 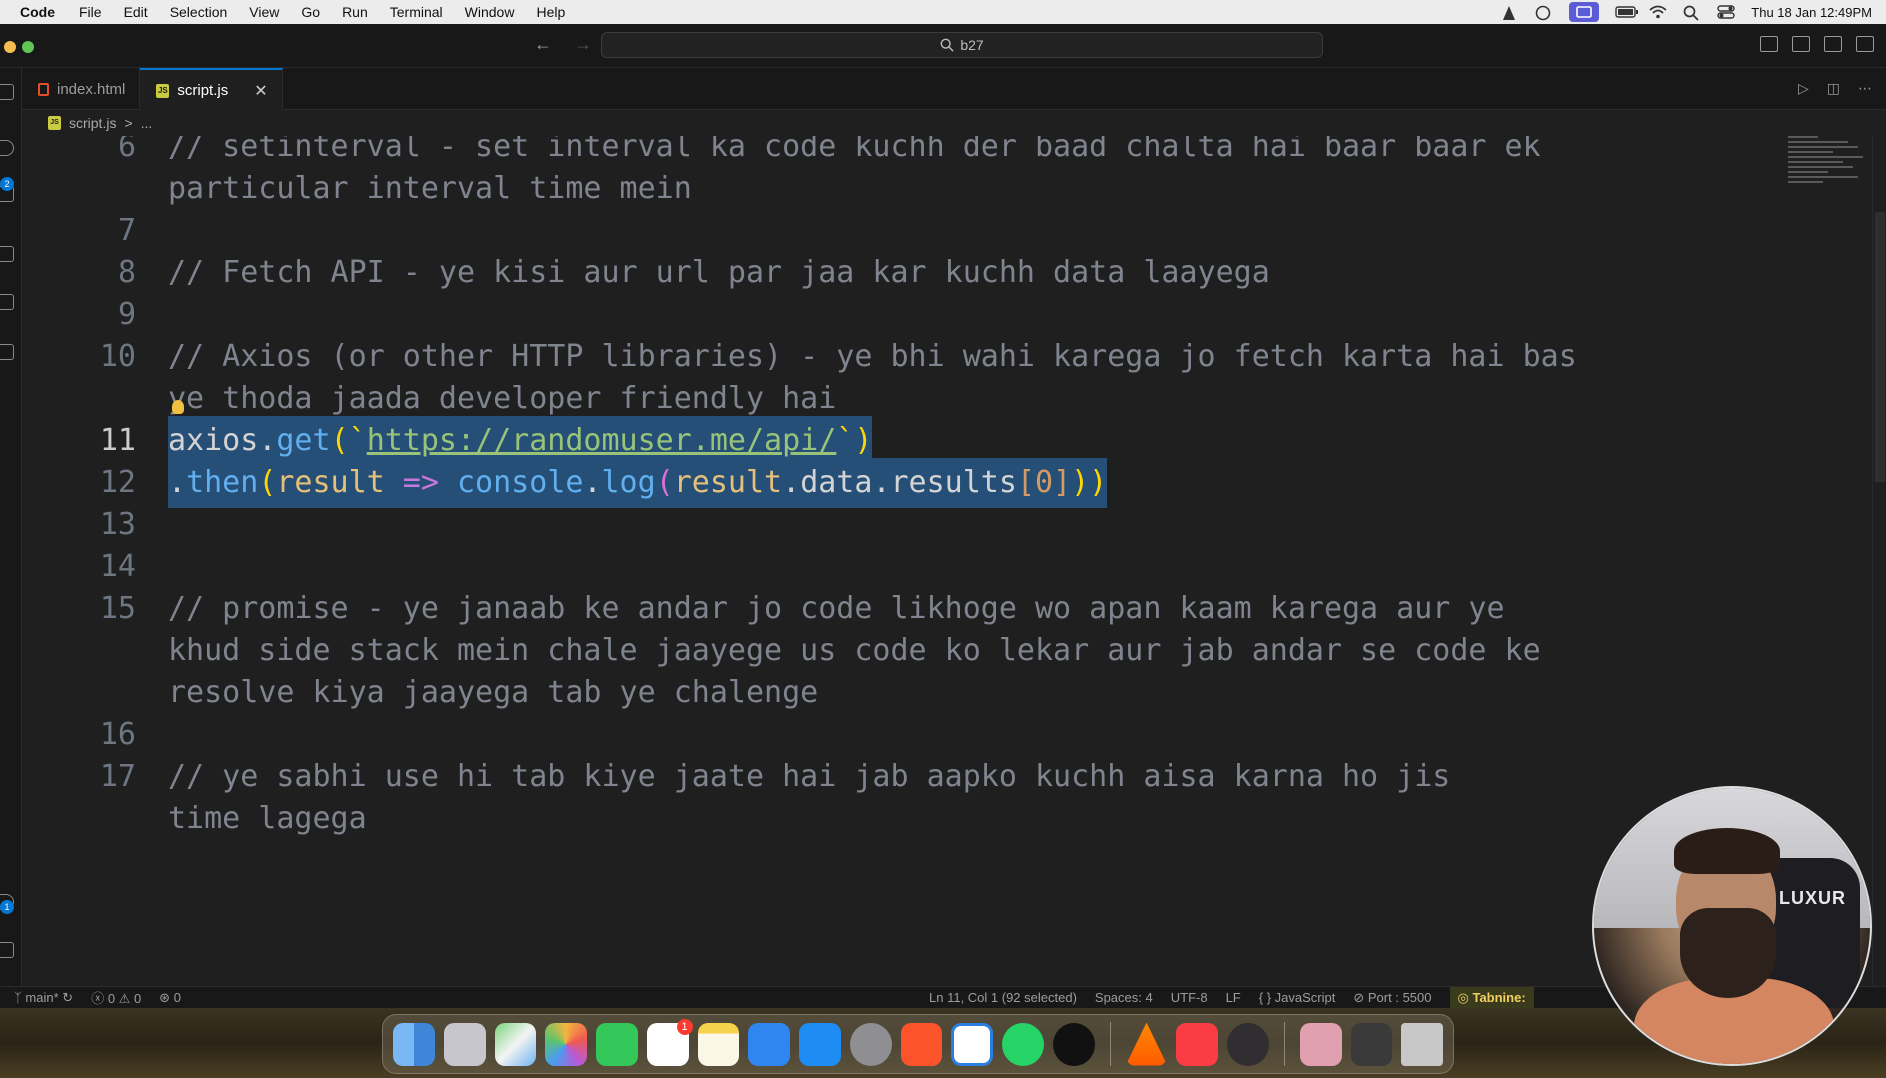 What do you see at coordinates (1732, 926) in the screenshot?
I see `webcam-overlay: LUXUR` at bounding box center [1732, 926].